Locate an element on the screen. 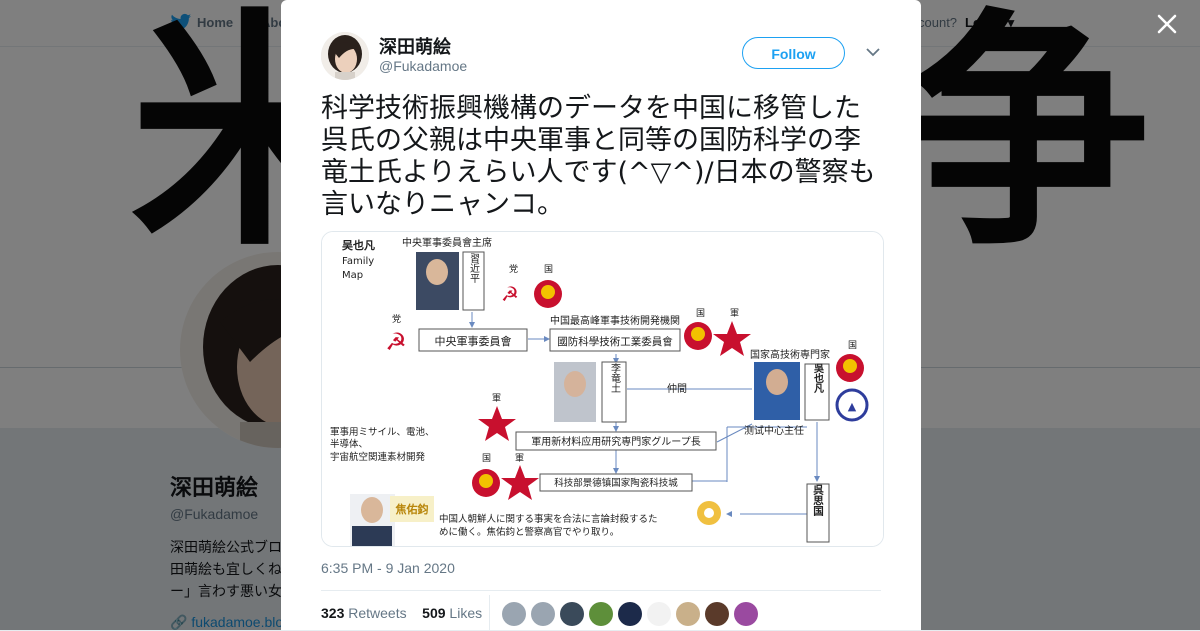  ceramic-city-box: 科技部景德镇国家陶瓷科技城 is located at coordinates (616, 483).